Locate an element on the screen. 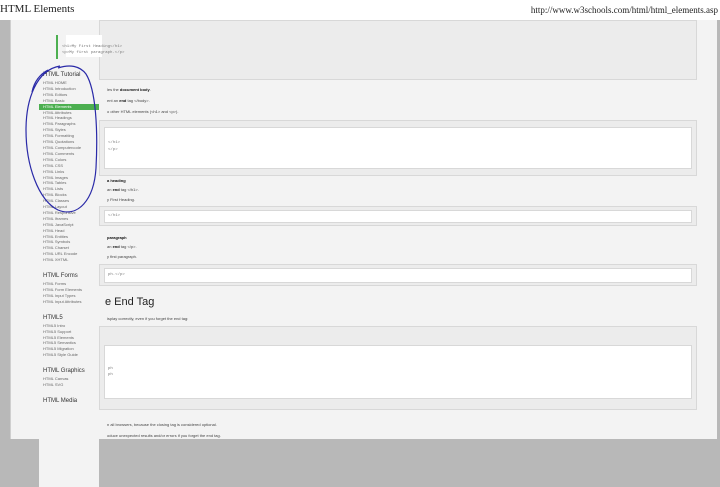  code-line: <p>My first paragraph.</p> is located at coordinates (93, 53).